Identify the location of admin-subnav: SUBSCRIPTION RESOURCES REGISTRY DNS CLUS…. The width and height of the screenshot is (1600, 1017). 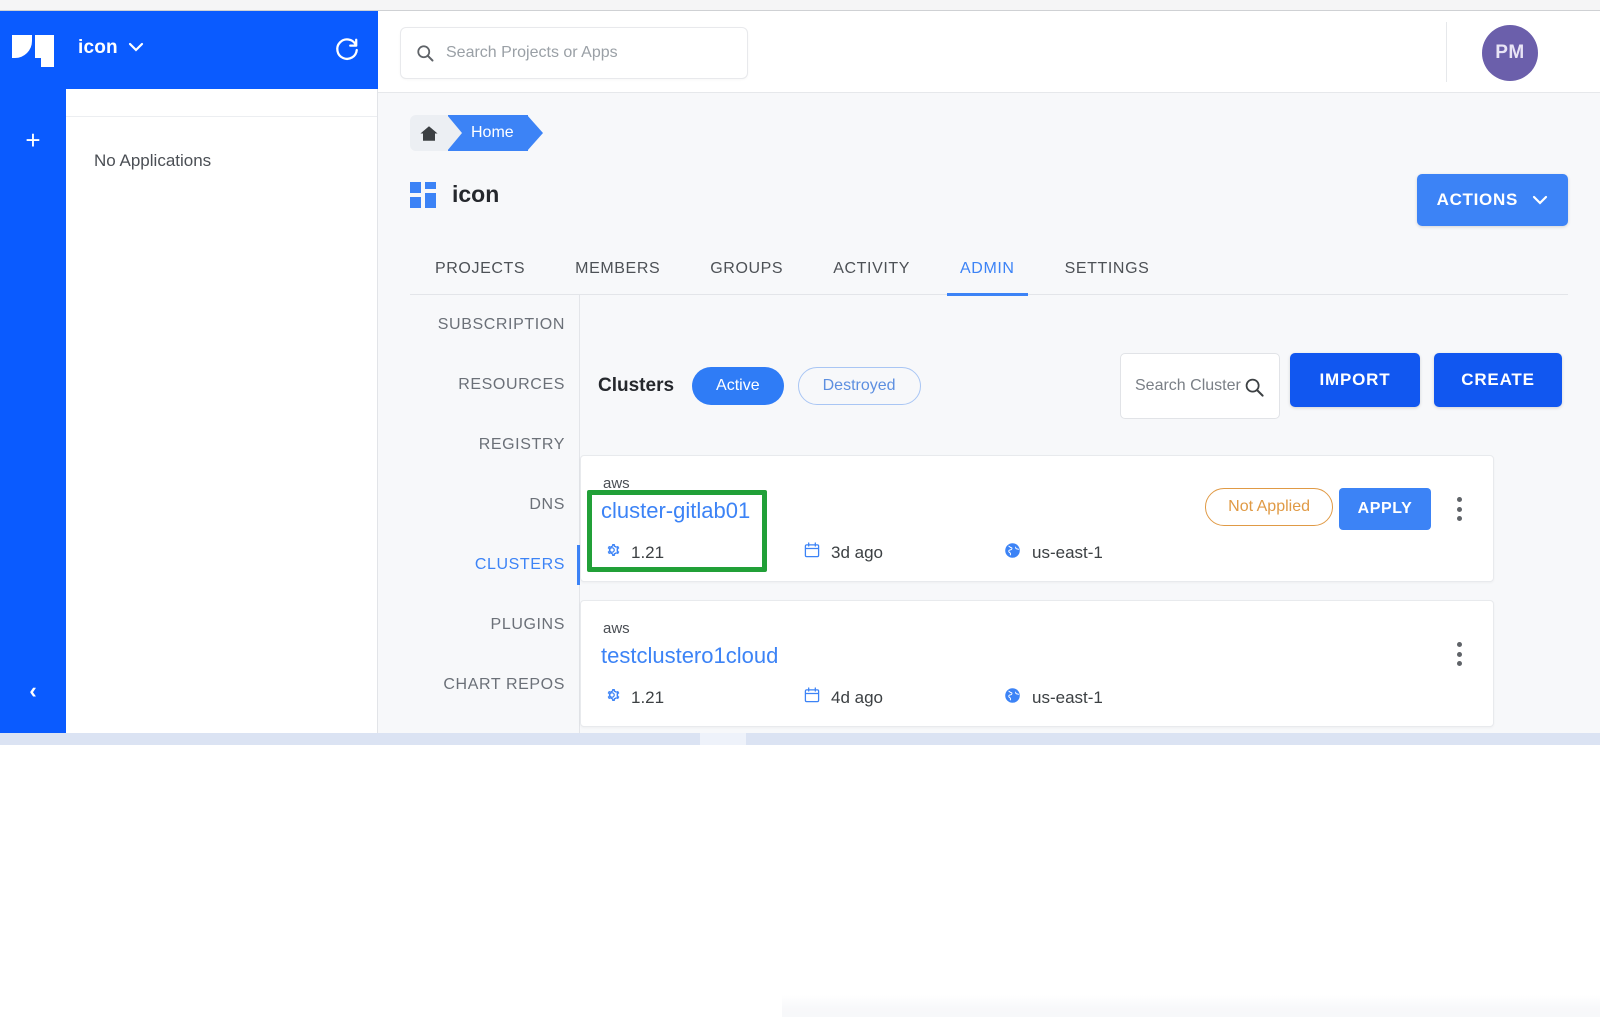
(495, 514).